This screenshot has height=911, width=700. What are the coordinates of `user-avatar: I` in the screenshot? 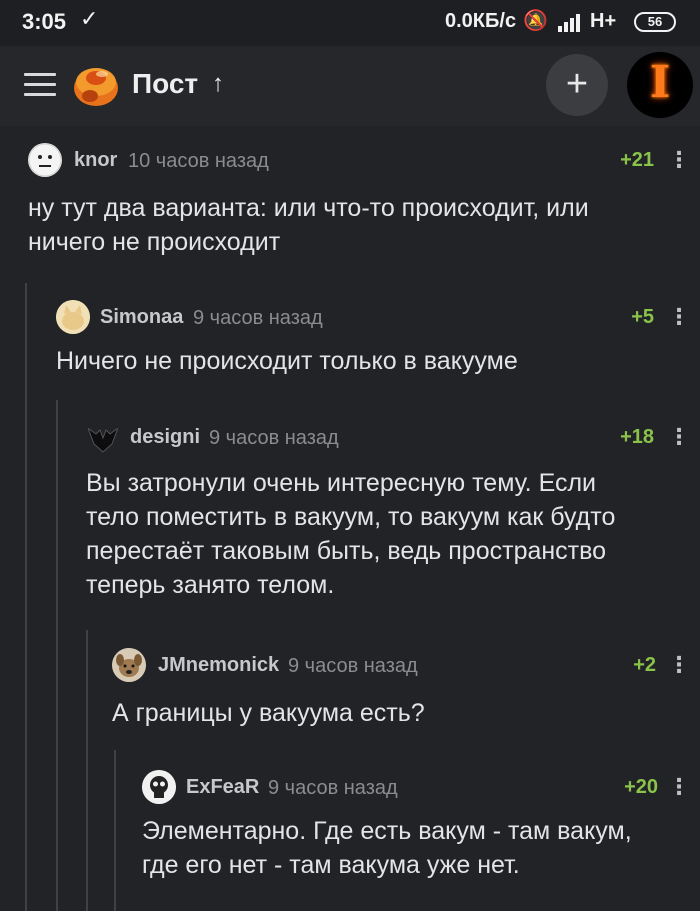 It's located at (660, 85).